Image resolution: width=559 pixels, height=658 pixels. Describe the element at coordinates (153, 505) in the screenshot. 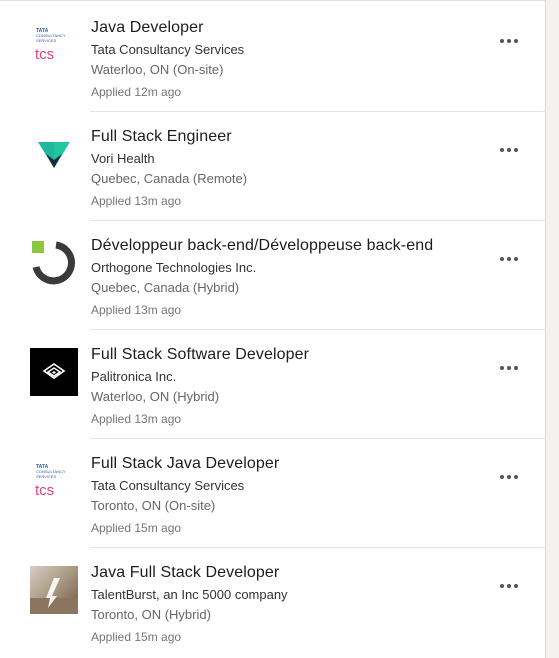

I see `job-location: Toronto, ON (On-site)` at that location.